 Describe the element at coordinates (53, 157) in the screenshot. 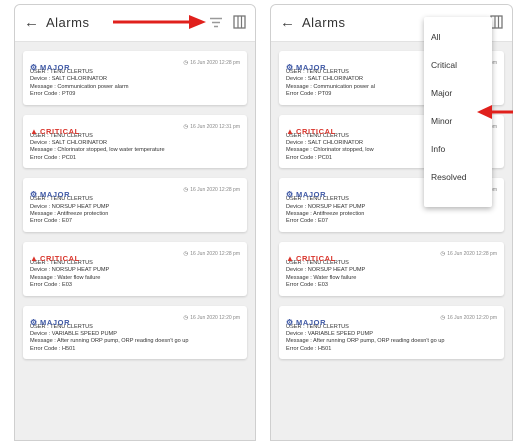

I see `alarm-error-code: Error Code : PC01` at that location.